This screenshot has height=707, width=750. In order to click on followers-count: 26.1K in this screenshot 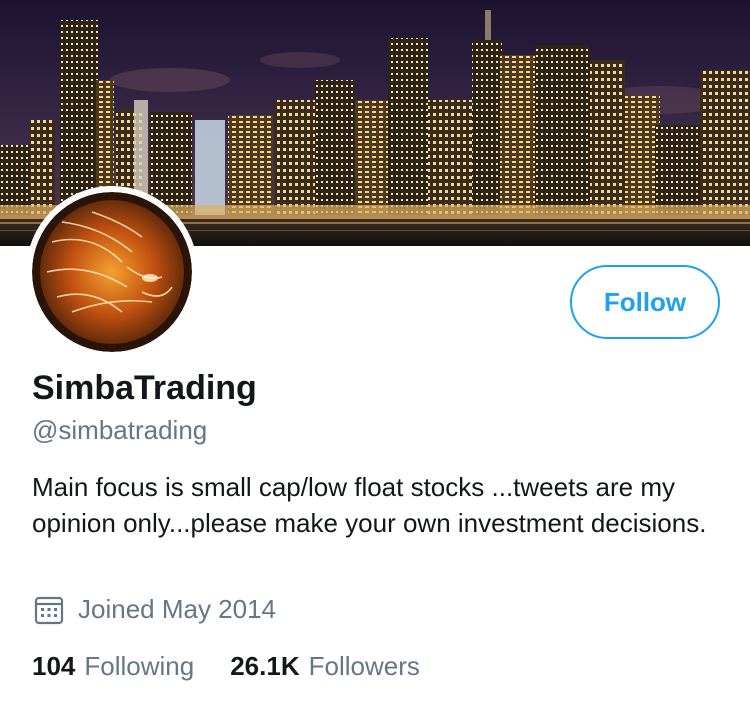, I will do `click(265, 666)`.